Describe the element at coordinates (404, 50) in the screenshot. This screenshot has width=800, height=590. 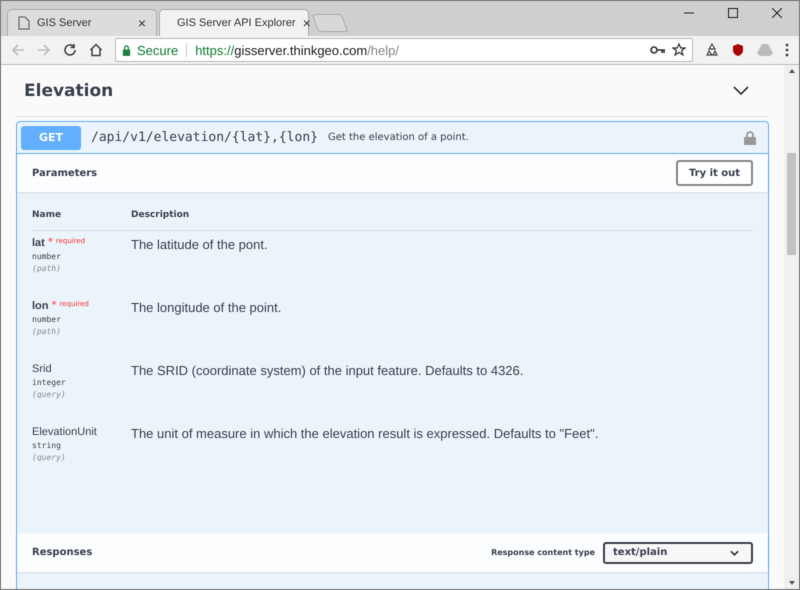
I see `address-bar: Secure https://gisserver.thinkgeo.com/help/` at that location.